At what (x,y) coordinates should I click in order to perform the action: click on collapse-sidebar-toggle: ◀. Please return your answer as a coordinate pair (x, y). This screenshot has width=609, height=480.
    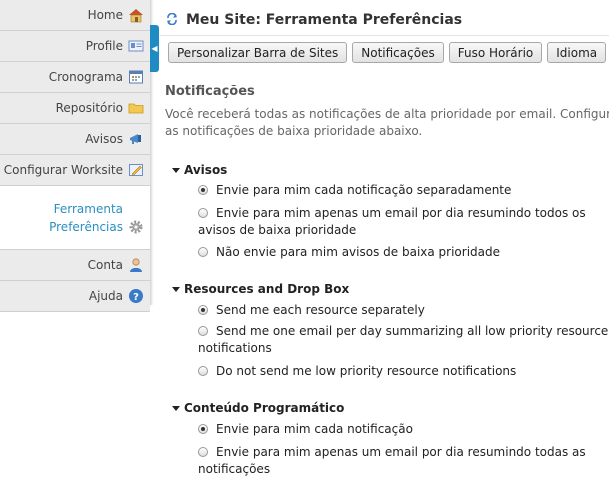
    Looking at the image, I should click on (154, 48).